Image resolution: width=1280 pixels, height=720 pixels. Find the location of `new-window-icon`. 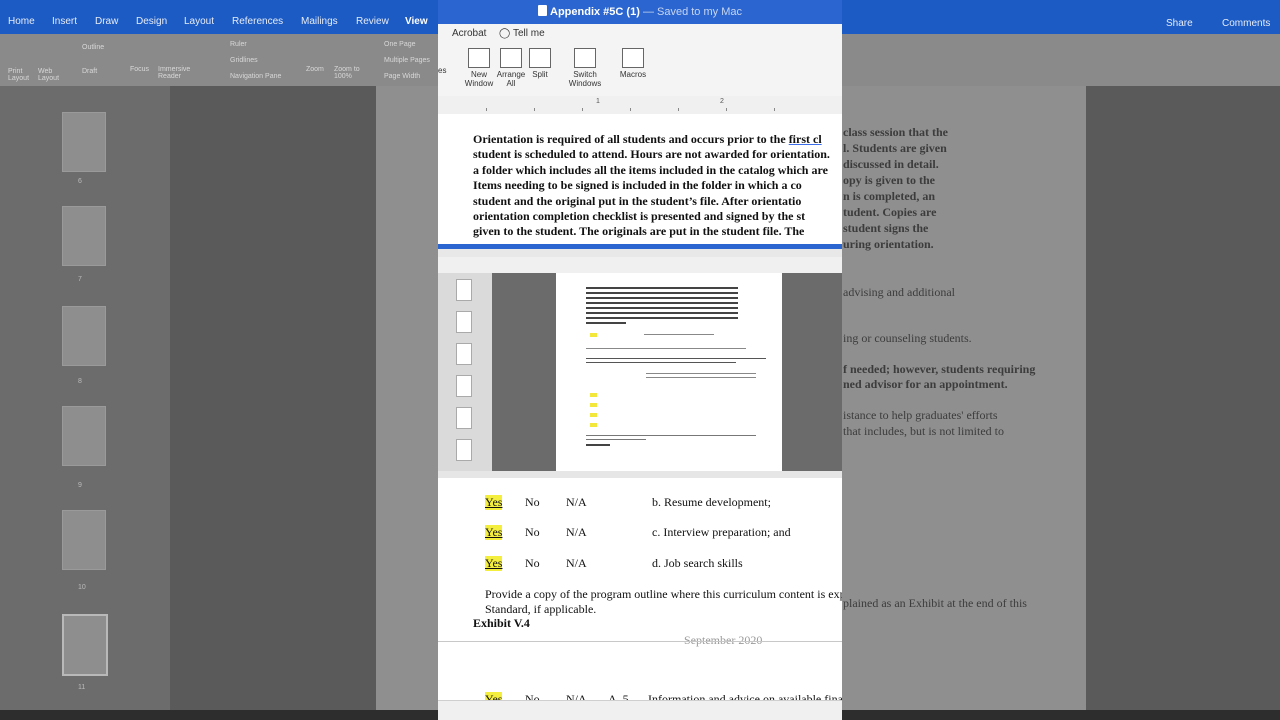

new-window-icon is located at coordinates (479, 58).